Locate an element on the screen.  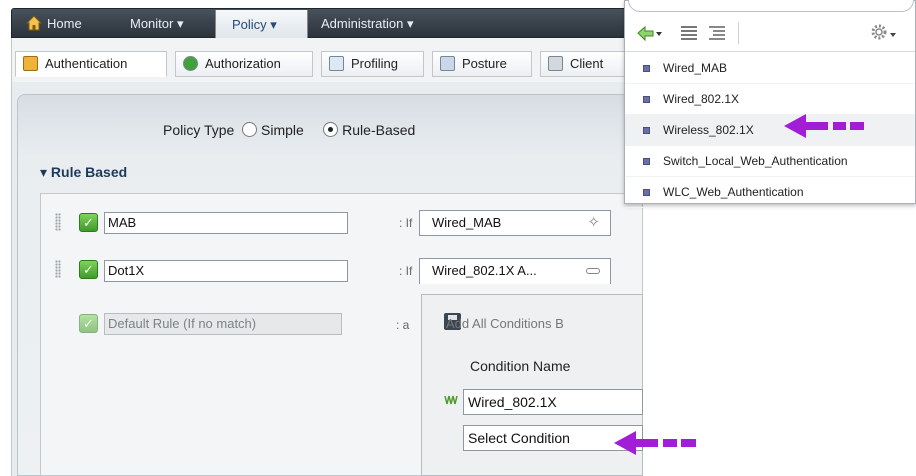
toolbar-divider is located at coordinates (738, 33).